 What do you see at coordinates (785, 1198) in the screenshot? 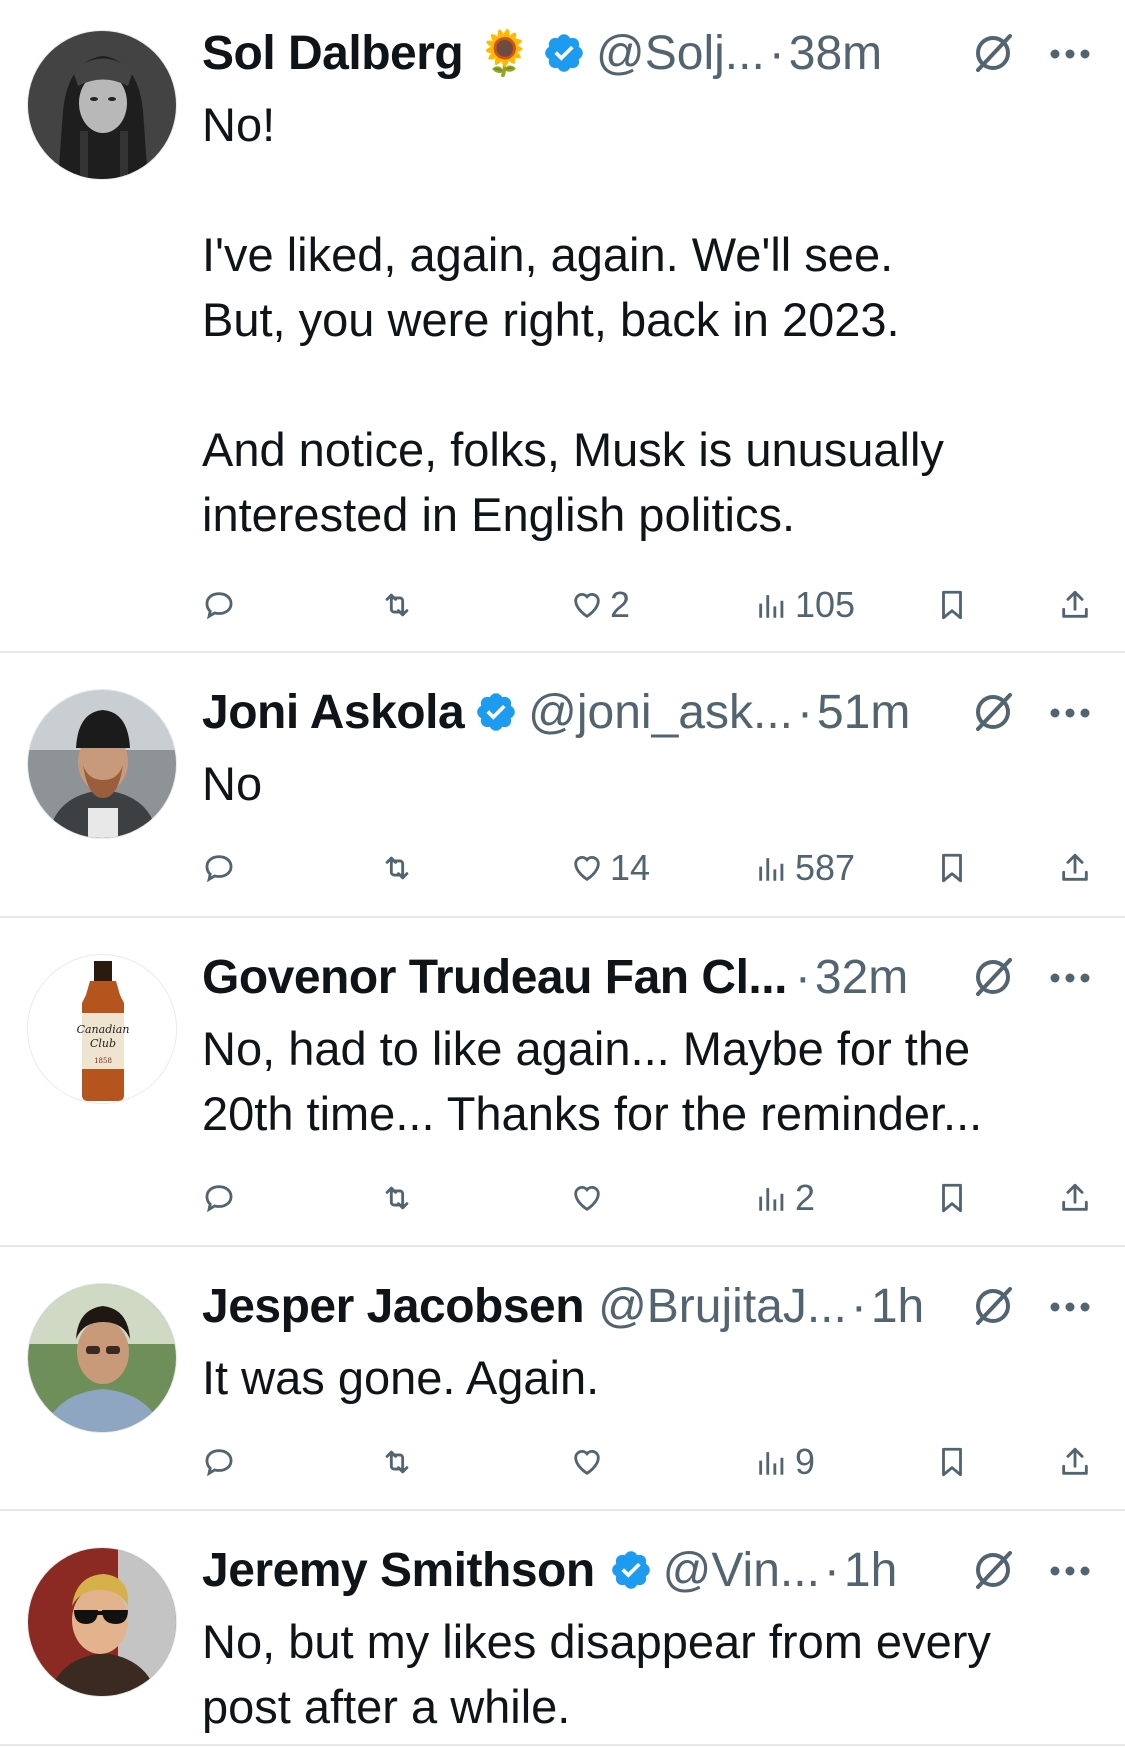
I see `views-button: 2` at bounding box center [785, 1198].